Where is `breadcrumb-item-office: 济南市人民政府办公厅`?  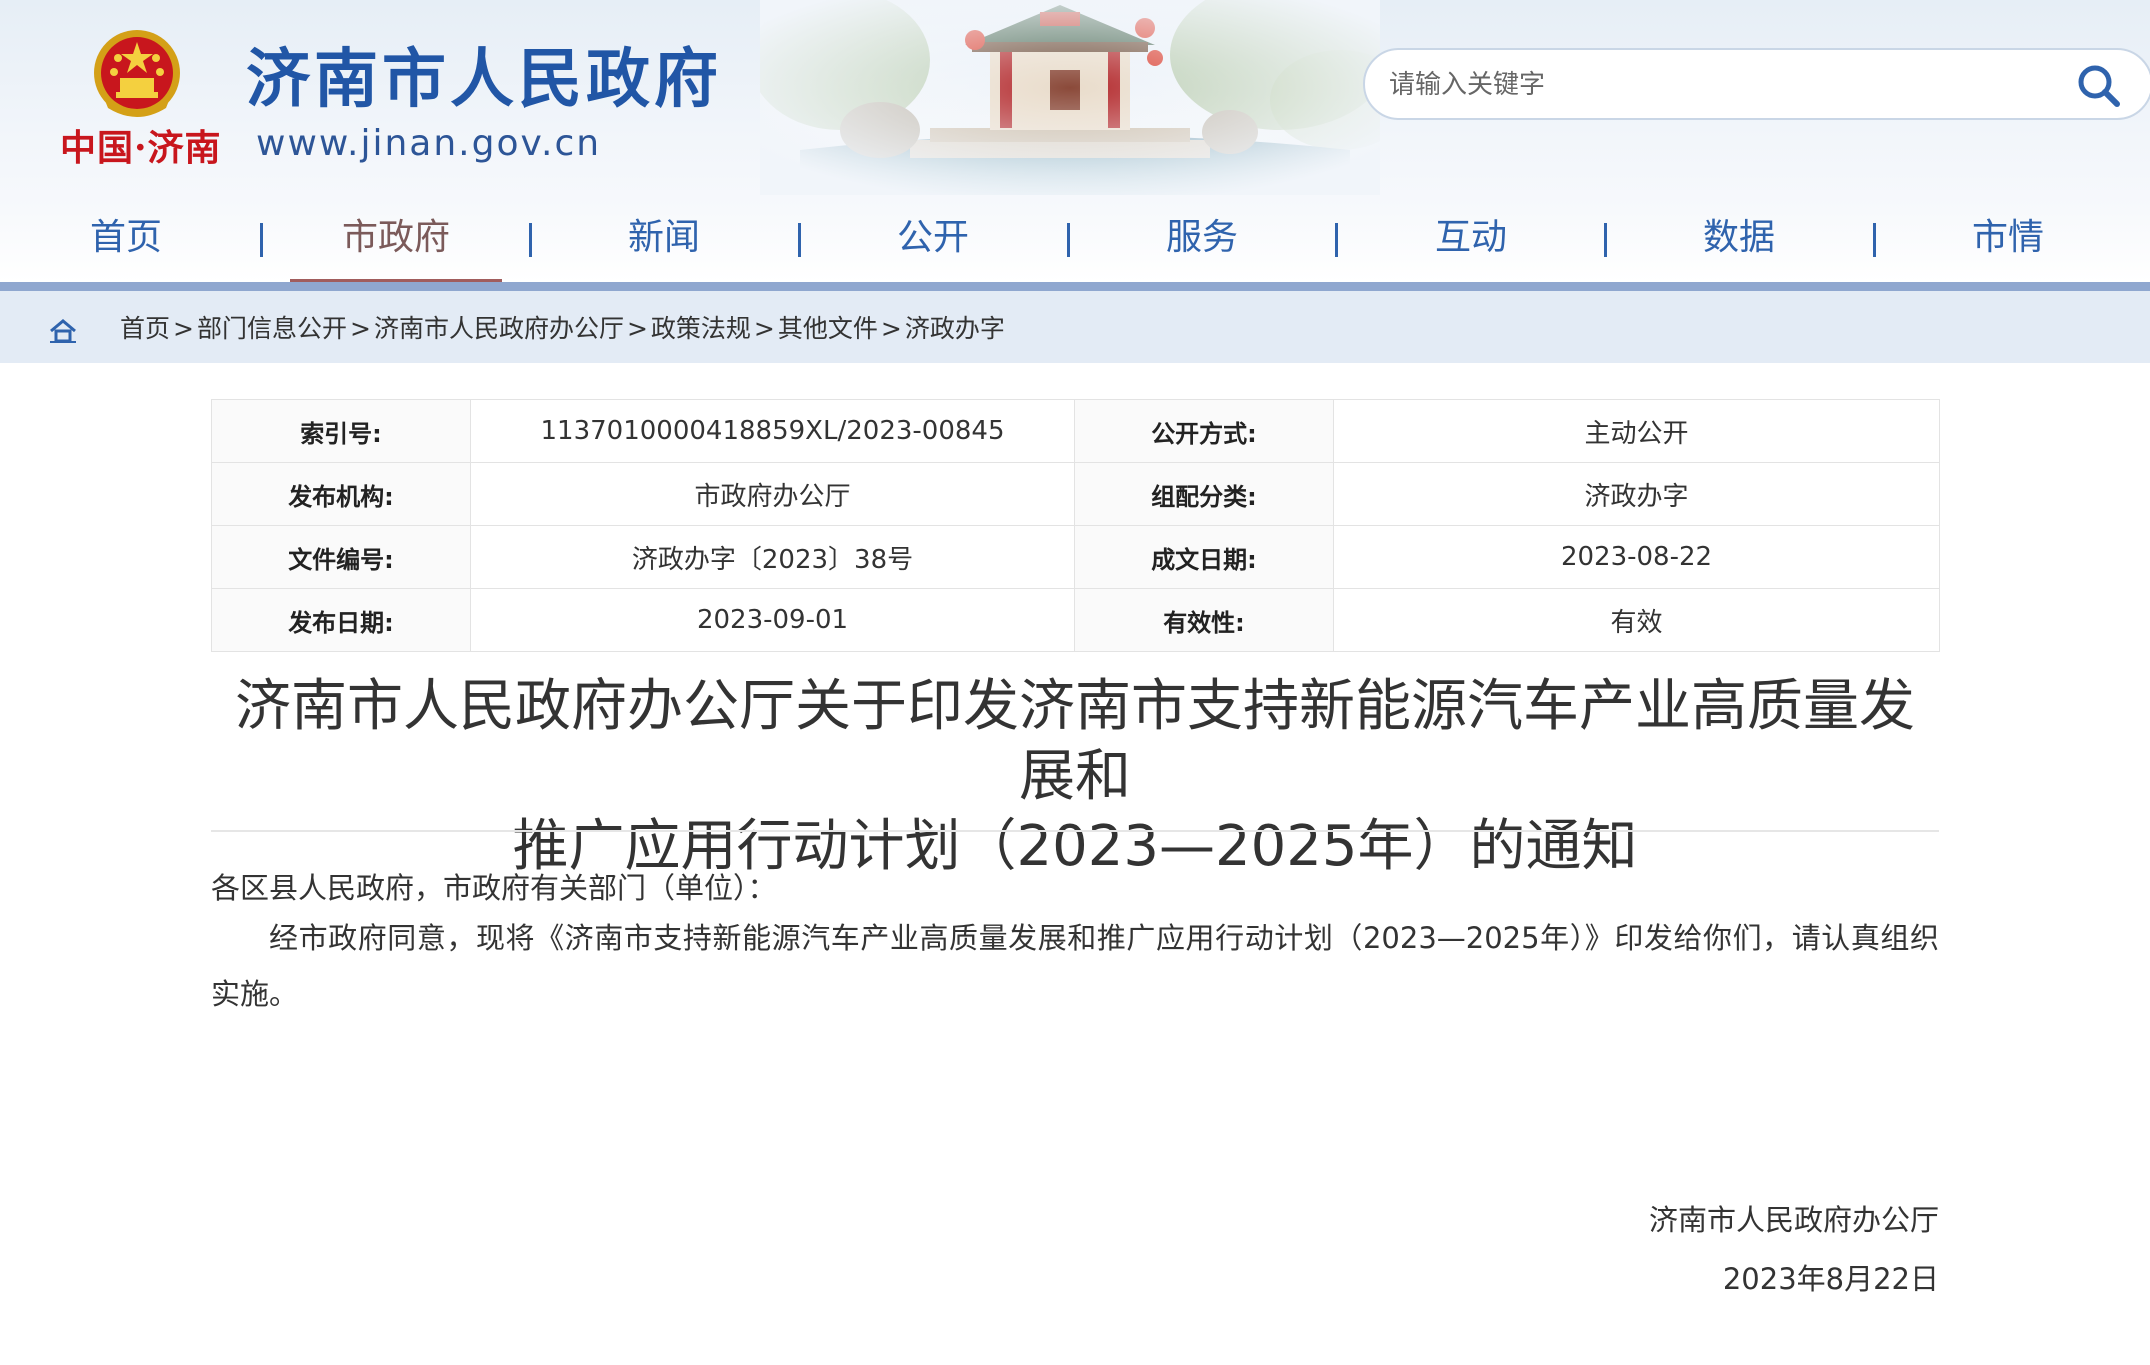 breadcrumb-item-office: 济南市人民政府办公厅 is located at coordinates (499, 328).